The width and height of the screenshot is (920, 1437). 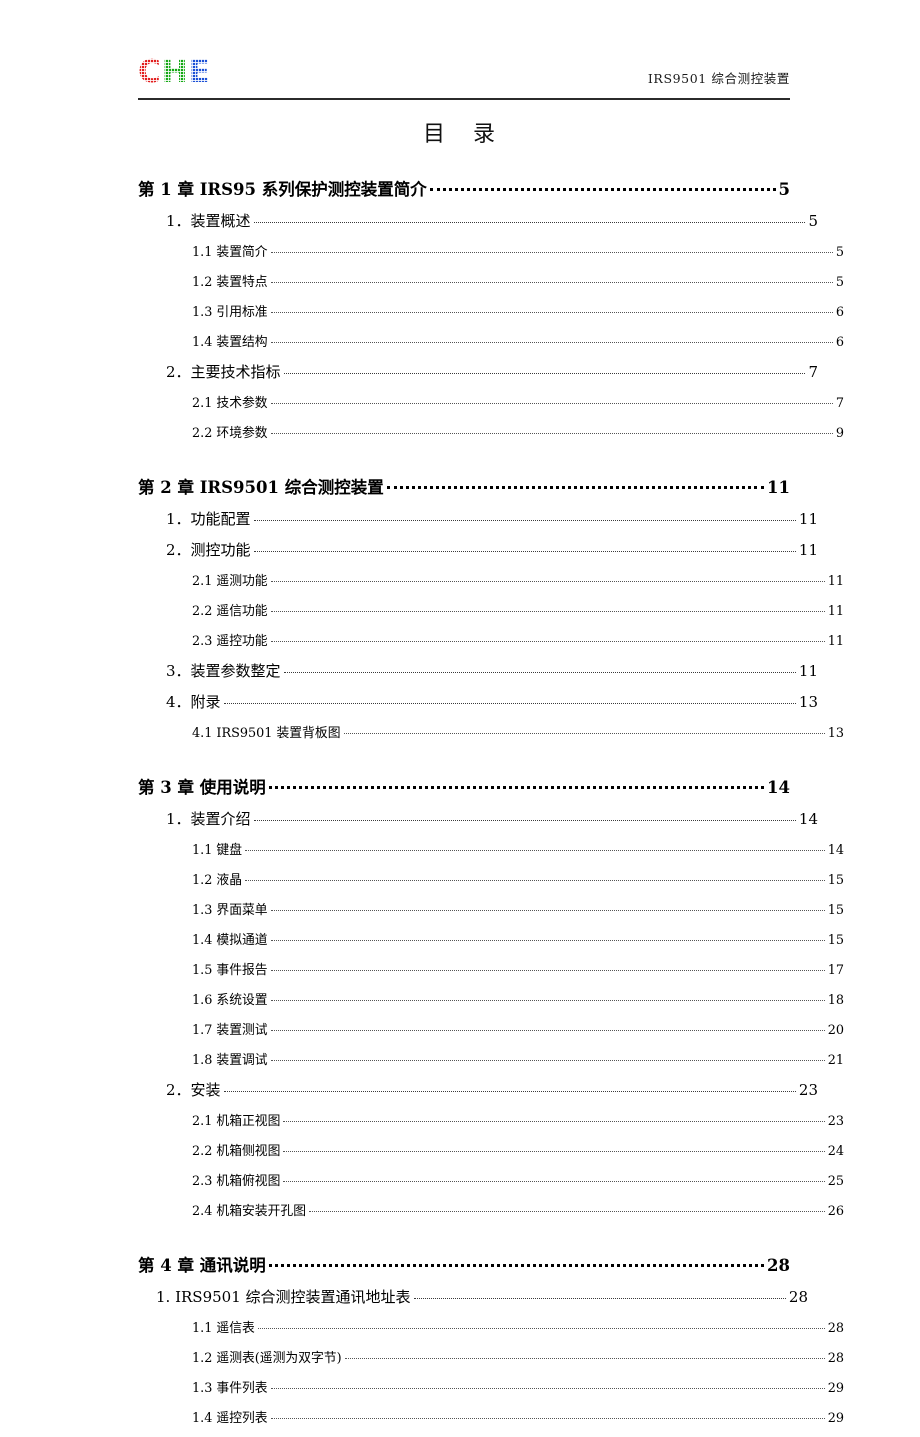 I want to click on toc-entry-label: 1．装置概述, so click(x=208, y=221).